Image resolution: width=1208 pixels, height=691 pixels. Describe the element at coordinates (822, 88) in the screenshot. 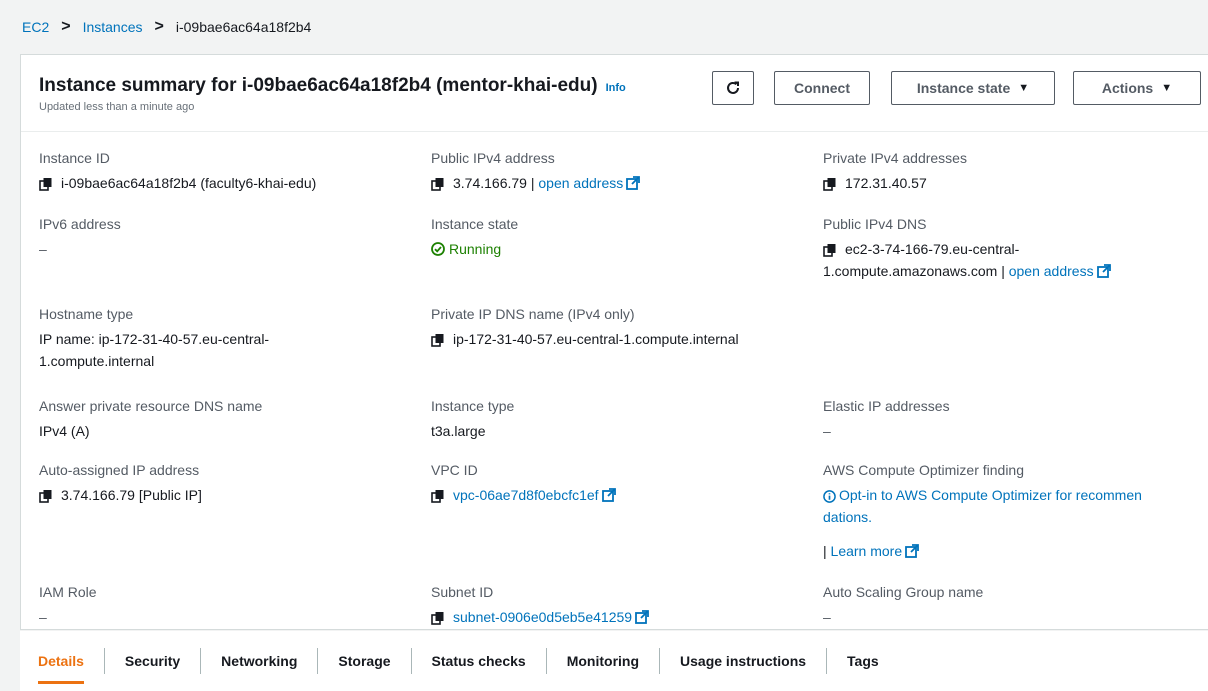

I see `connect-button: Connect` at that location.